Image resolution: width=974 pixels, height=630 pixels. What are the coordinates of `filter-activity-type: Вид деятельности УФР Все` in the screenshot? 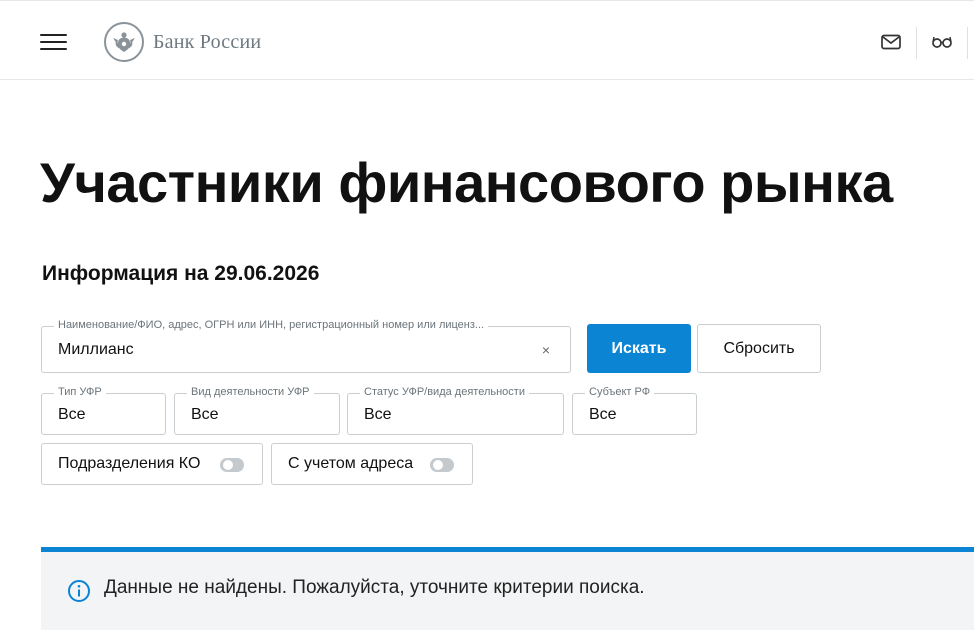 It's located at (257, 410).